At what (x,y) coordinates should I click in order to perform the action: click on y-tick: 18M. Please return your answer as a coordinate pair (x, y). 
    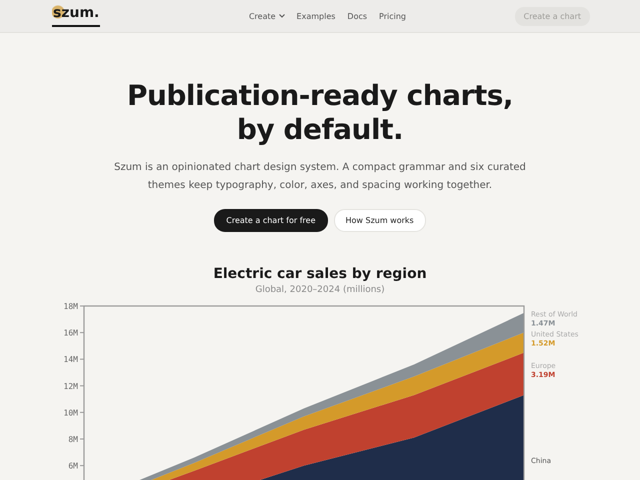
    Looking at the image, I should click on (74, 306).